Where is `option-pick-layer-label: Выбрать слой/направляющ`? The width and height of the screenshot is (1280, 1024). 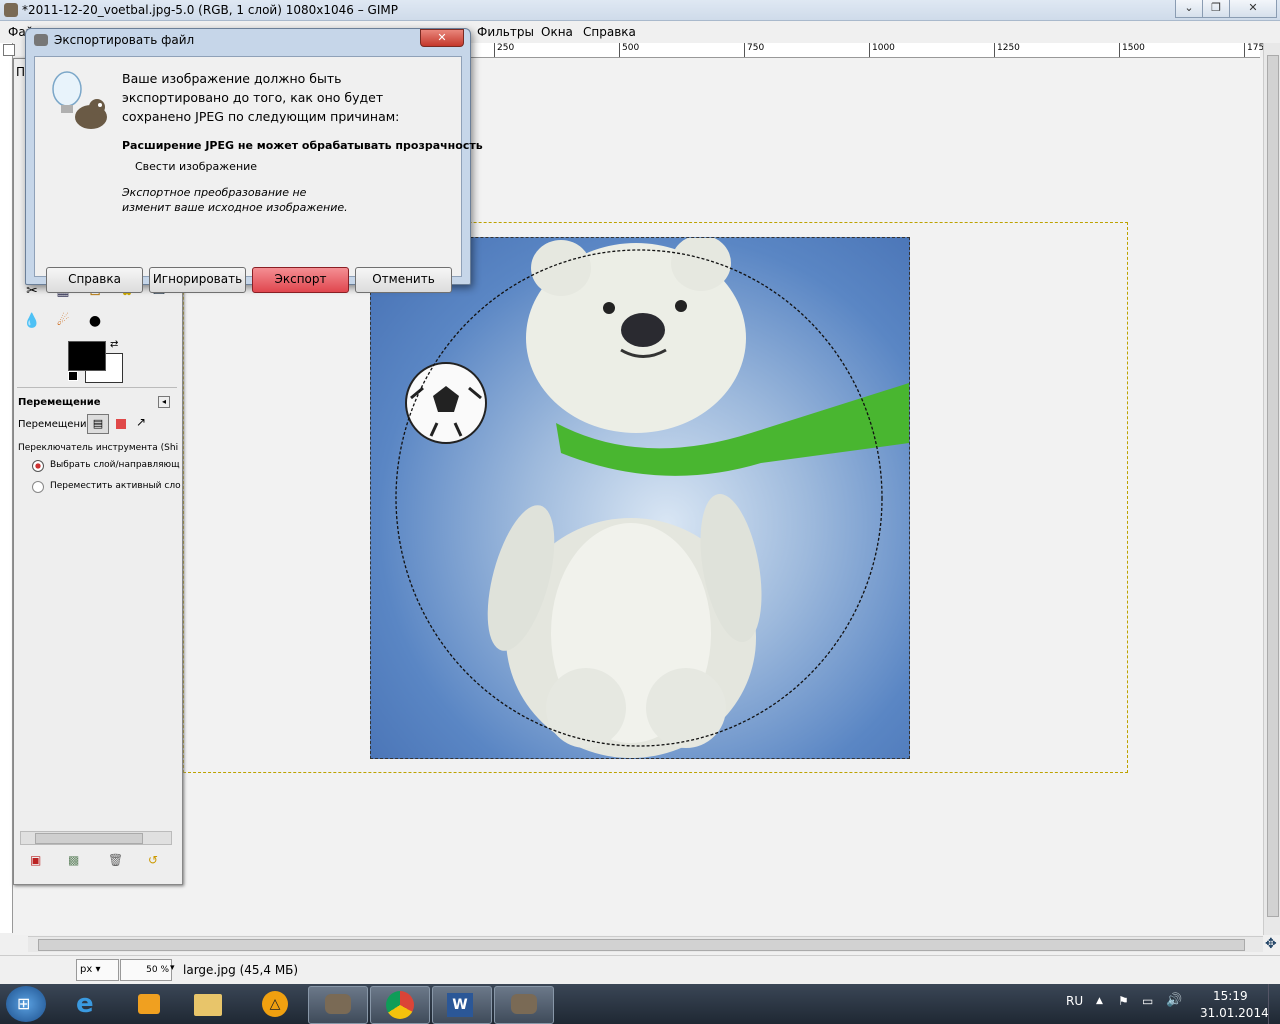
option-pick-layer-label: Выбрать слой/направляющ is located at coordinates (115, 465).